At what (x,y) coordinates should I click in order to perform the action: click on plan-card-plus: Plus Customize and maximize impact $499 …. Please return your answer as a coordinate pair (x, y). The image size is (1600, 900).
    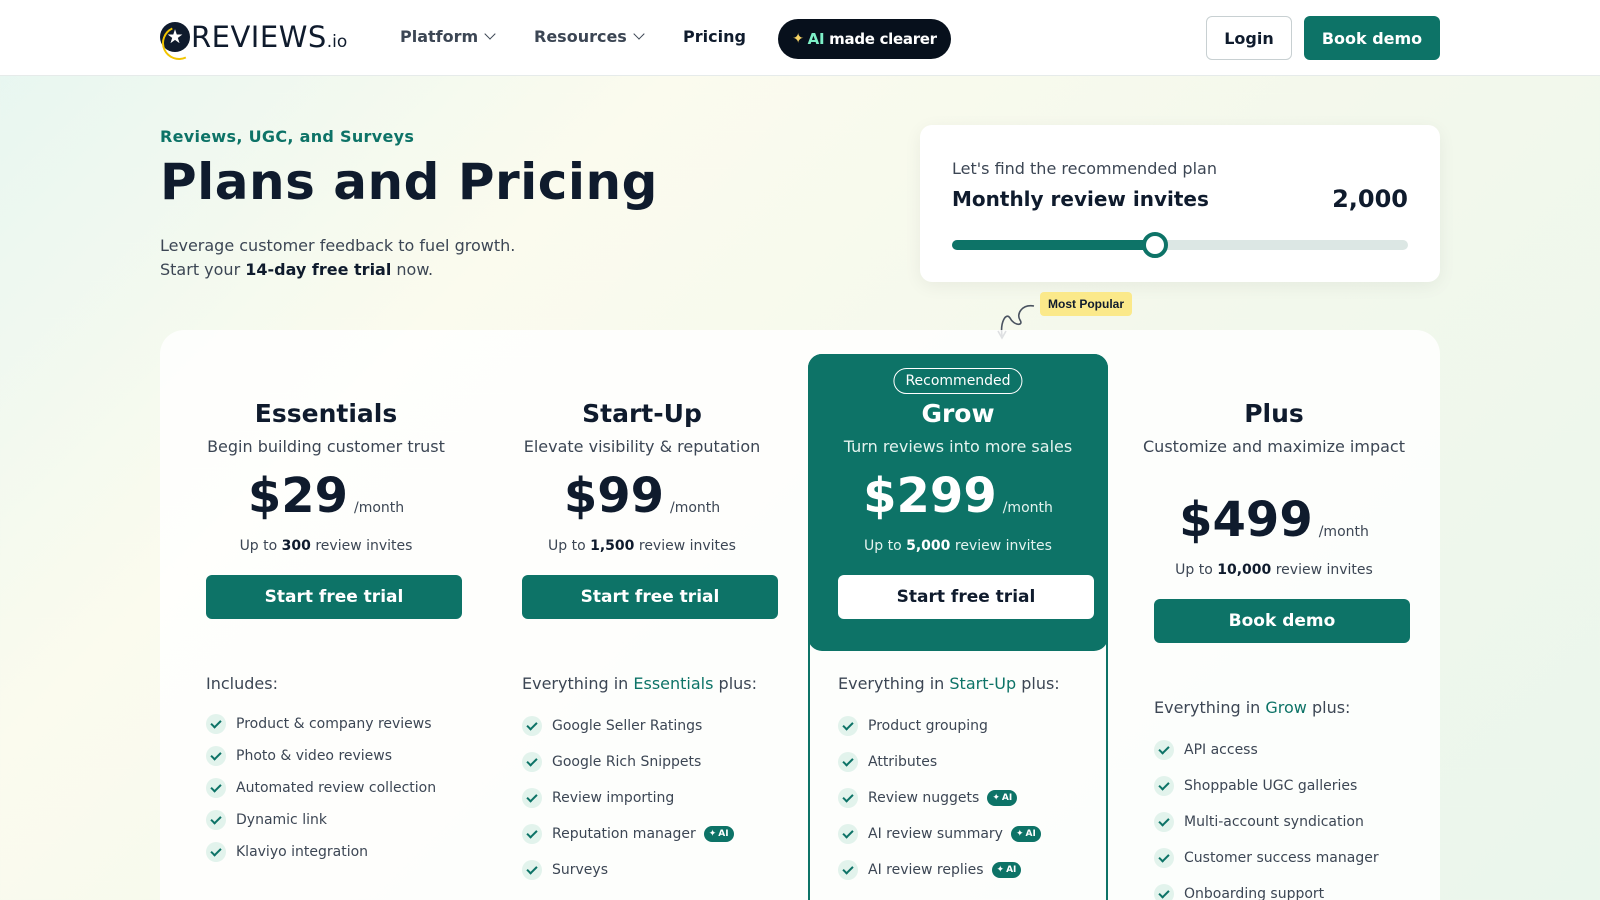
    Looking at the image, I should click on (1274, 615).